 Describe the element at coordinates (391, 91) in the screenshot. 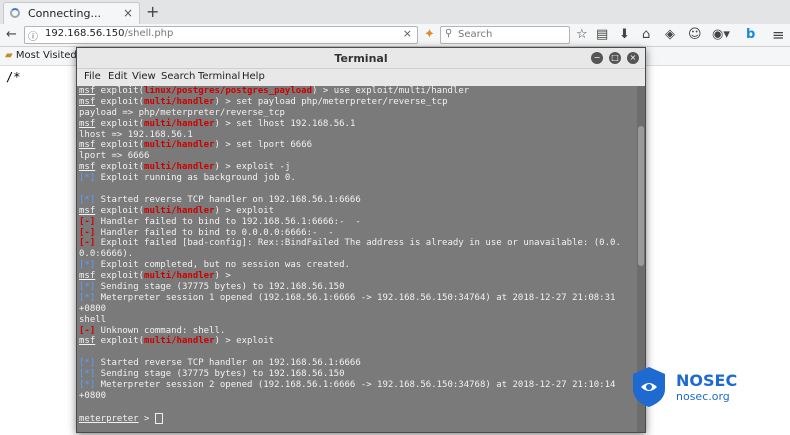

I see `terminal-text-segment: ) > use exploit/multi/handler` at that location.